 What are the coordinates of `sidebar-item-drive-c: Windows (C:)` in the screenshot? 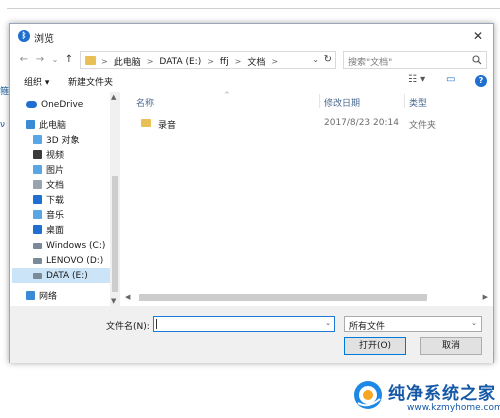 It's located at (69, 245).